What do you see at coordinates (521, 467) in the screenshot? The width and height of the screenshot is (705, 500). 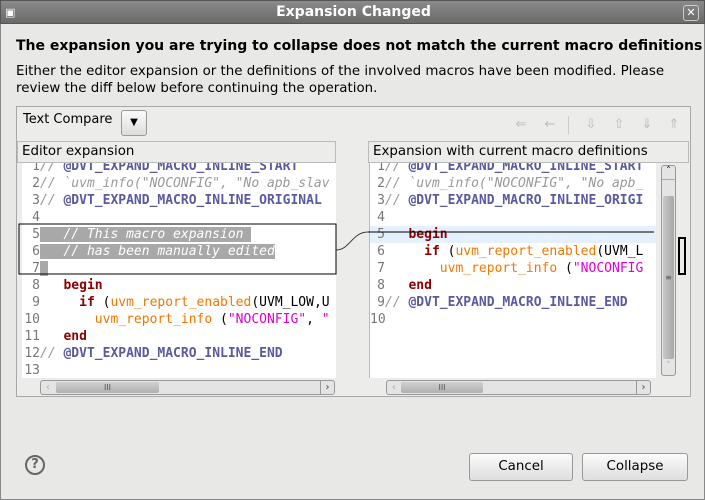 I see `cancel-button: Cancel` at bounding box center [521, 467].